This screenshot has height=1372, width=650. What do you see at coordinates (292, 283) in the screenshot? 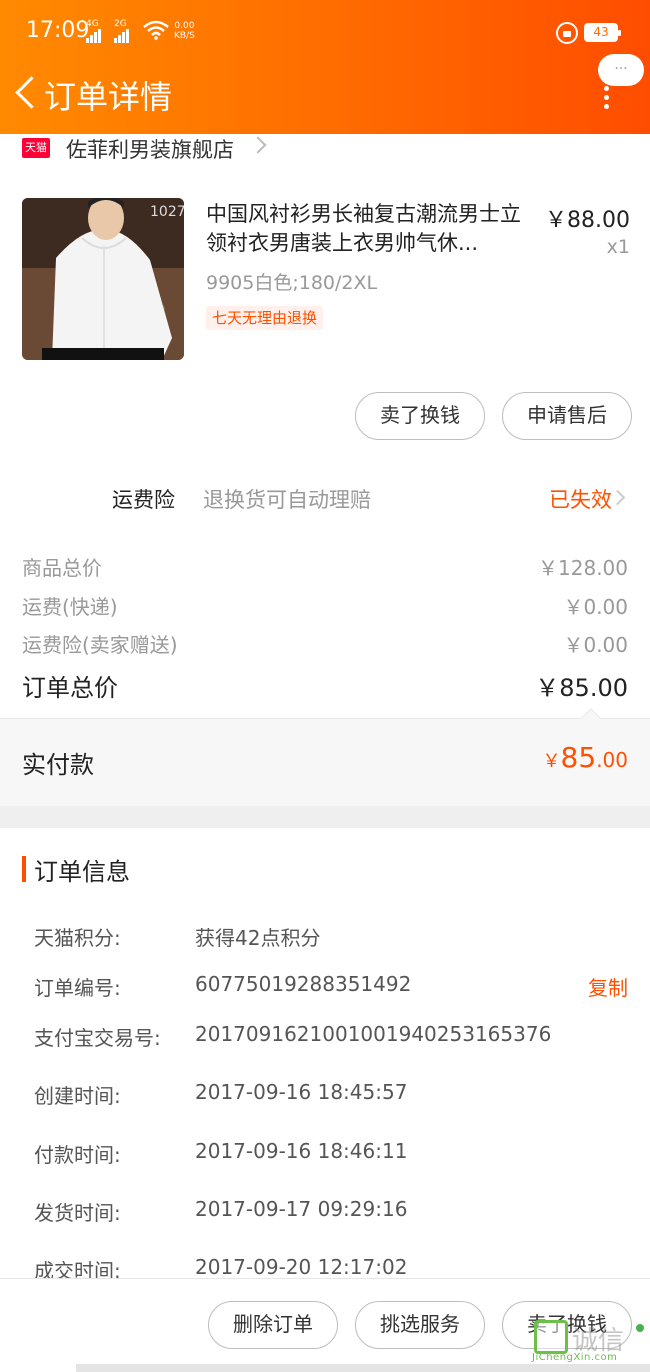
I see `product-sku: 9905白色;180/2XL` at bounding box center [292, 283].